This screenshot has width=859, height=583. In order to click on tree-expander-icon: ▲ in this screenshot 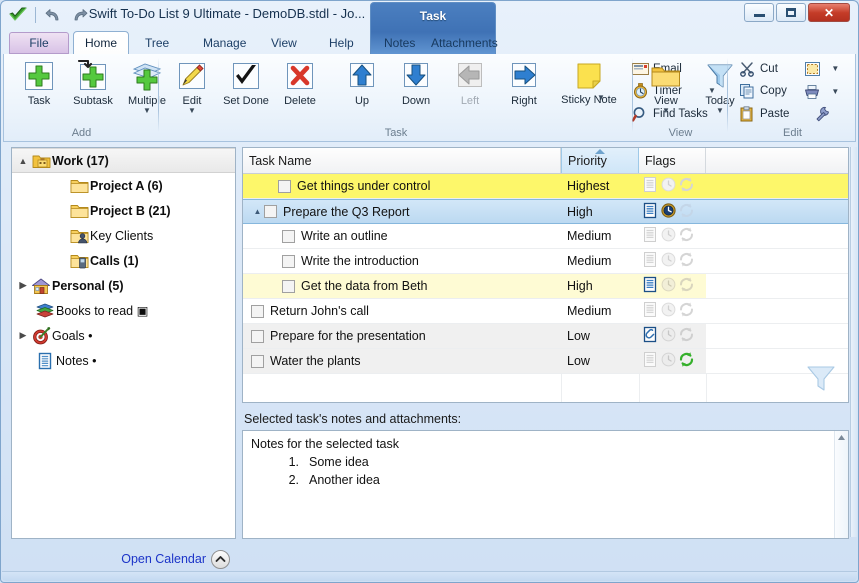, I will do `click(23, 161)`.